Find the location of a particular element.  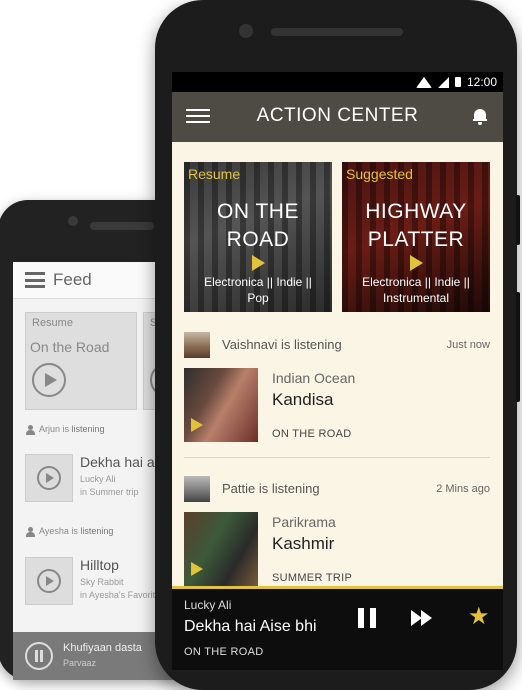

card-title: ON THE ROAD is located at coordinates (258, 226).